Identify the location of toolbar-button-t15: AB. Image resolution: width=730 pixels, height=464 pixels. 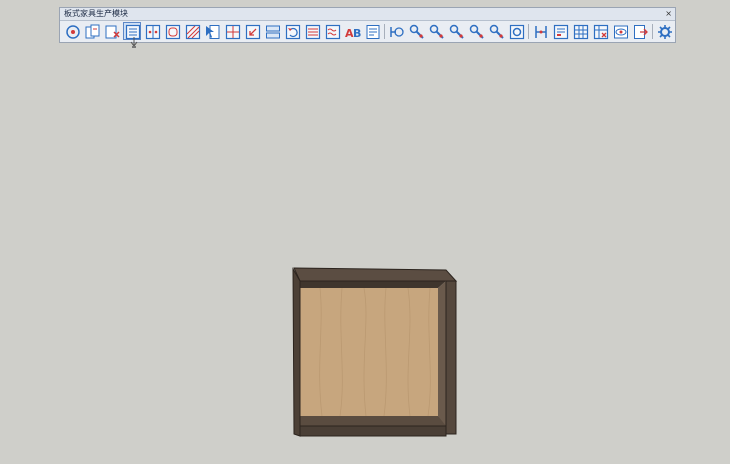
(352, 31).